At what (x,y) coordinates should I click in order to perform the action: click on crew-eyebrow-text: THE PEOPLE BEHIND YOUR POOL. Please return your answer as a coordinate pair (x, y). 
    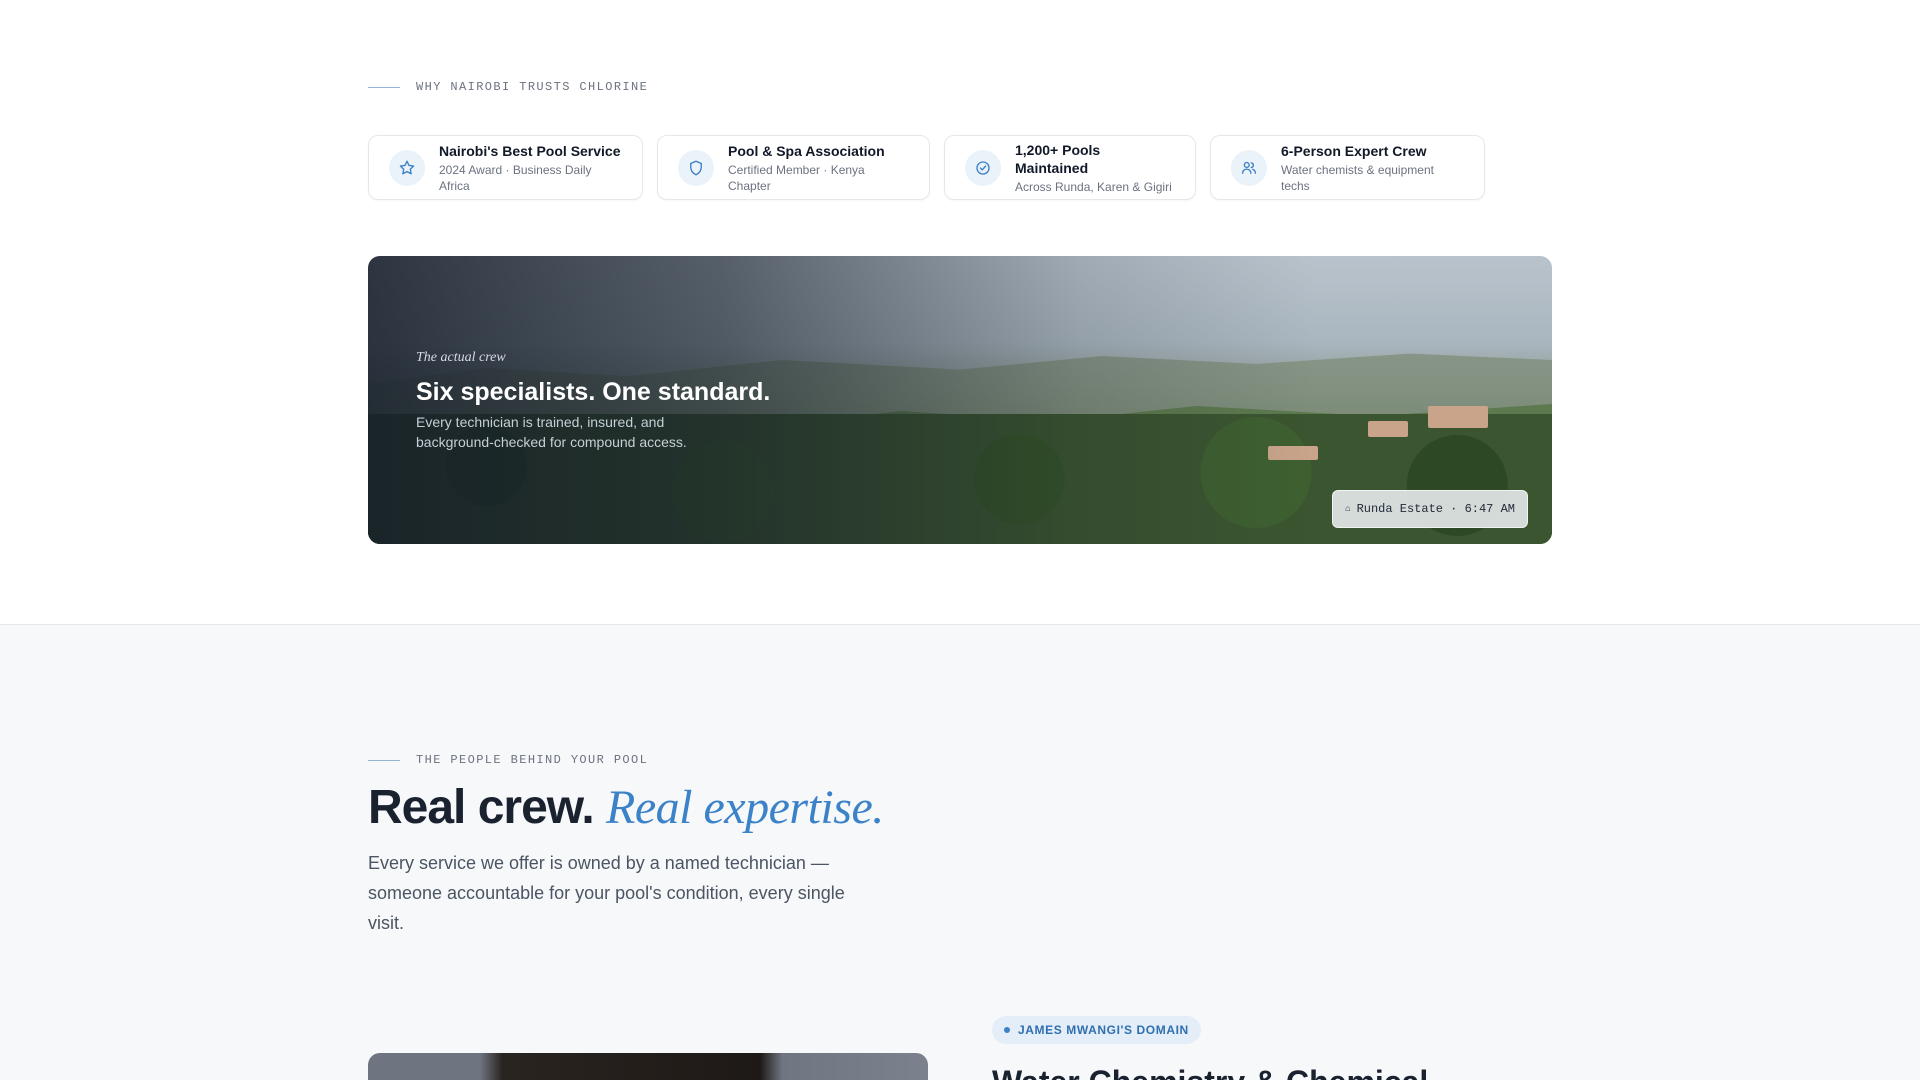
    Looking at the image, I should click on (532, 760).